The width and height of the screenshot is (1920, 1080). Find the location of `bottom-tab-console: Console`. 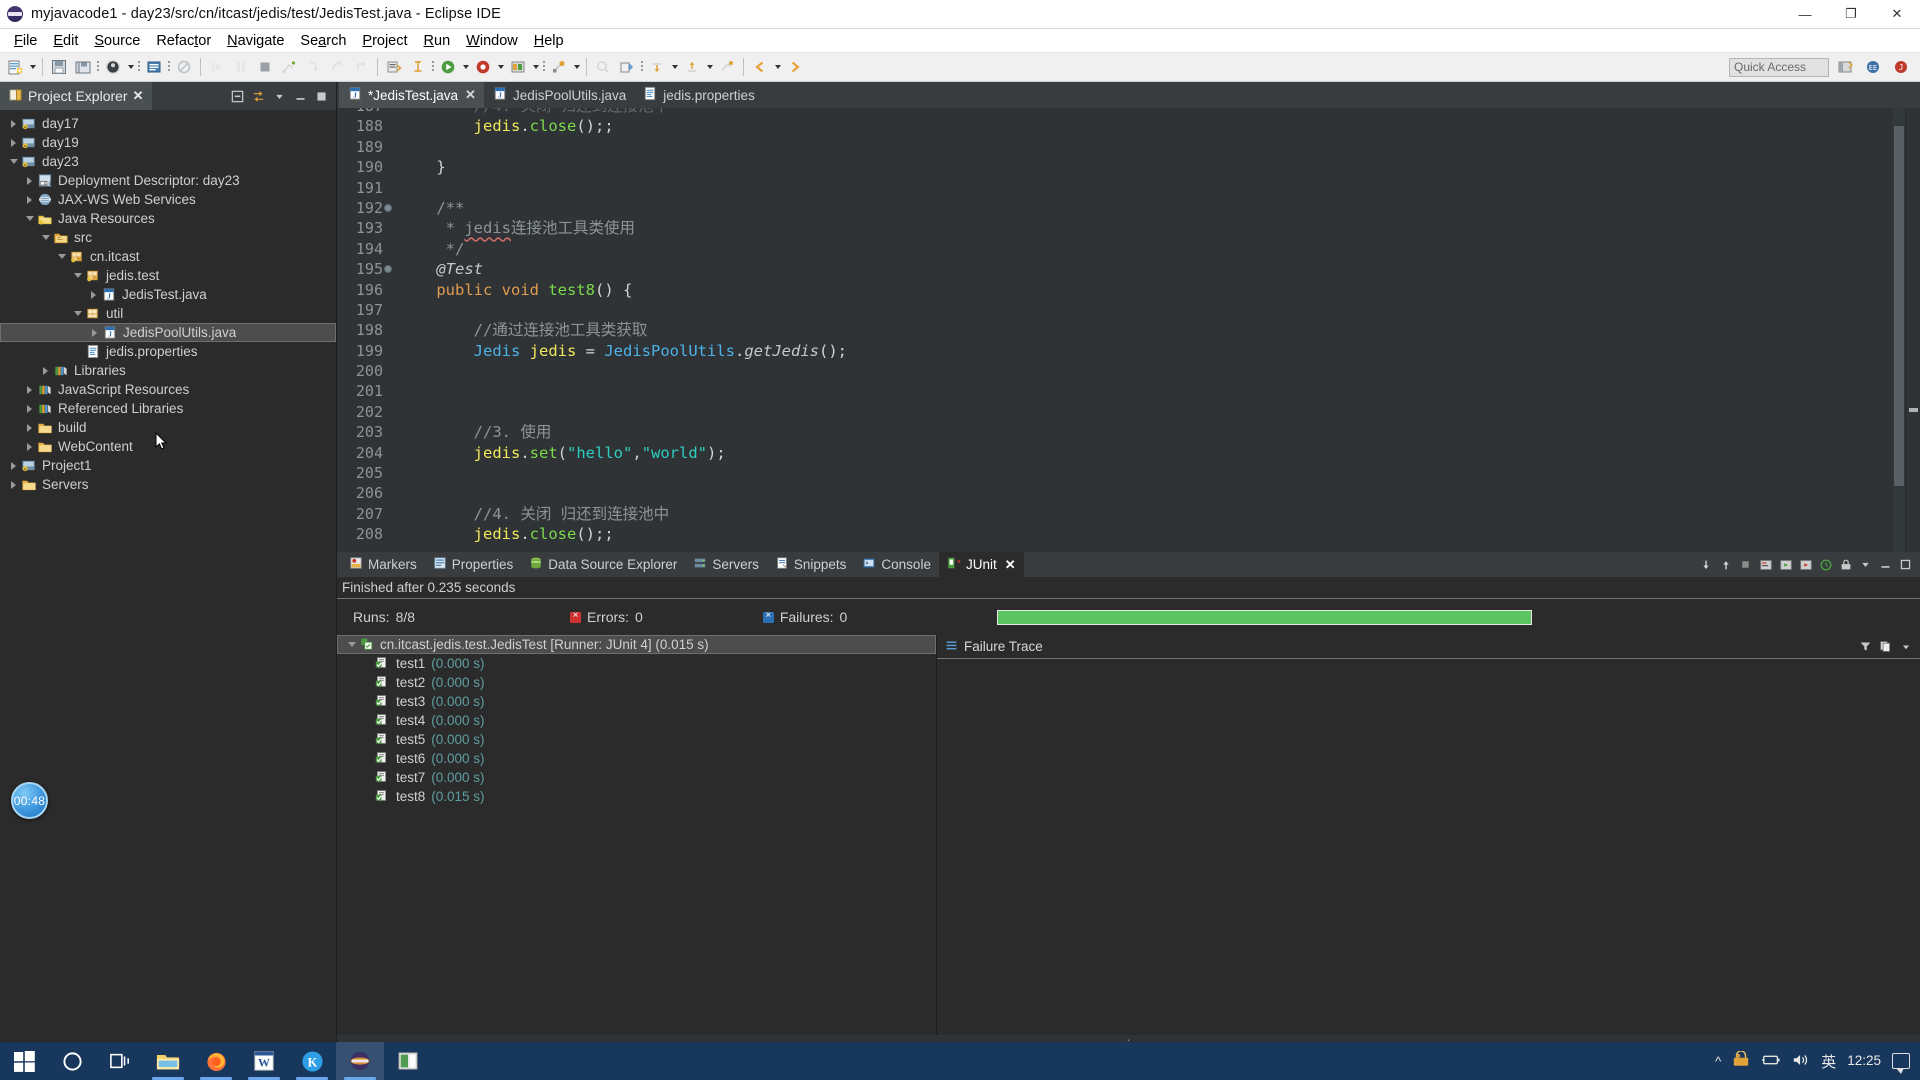

bottom-tab-console: Console is located at coordinates (896, 564).